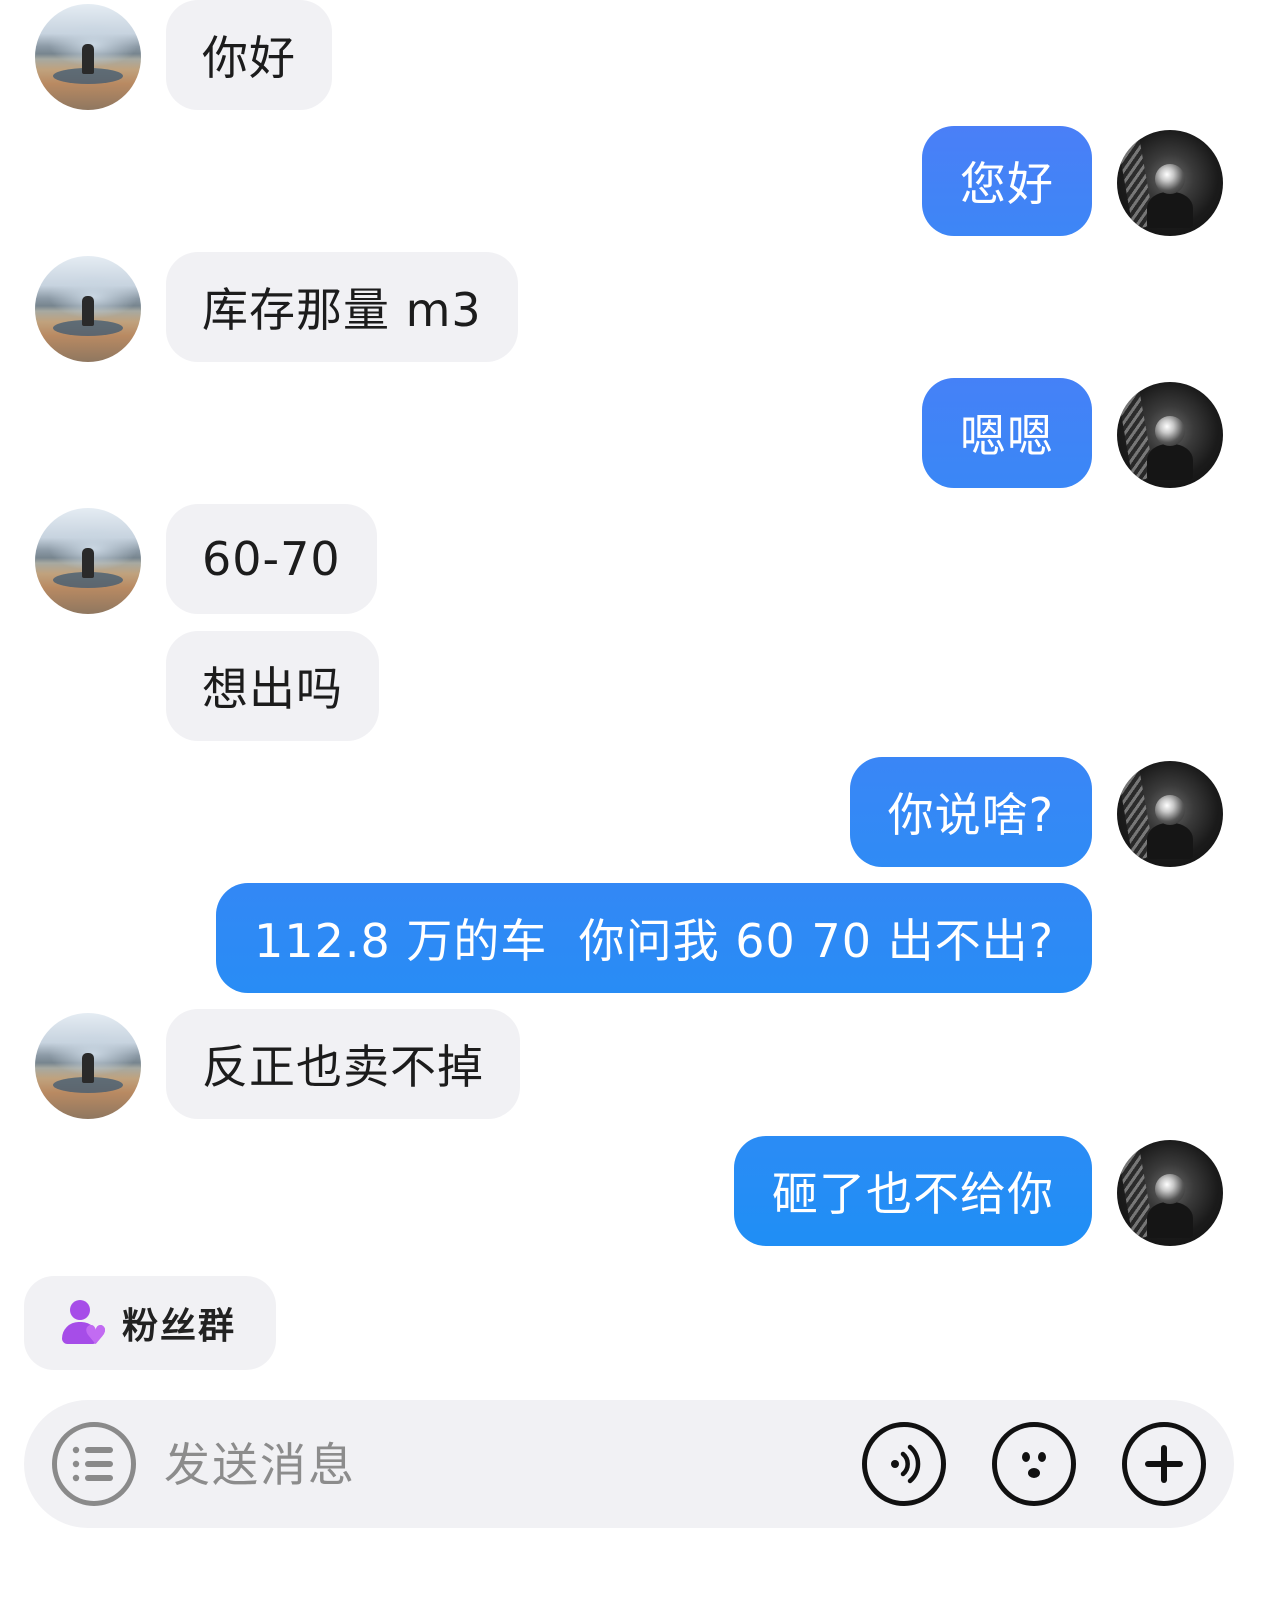 The height and width of the screenshot is (1602, 1284). Describe the element at coordinates (343, 1064) in the screenshot. I see `incoming-message-bubble: 反正也卖不掉` at that location.